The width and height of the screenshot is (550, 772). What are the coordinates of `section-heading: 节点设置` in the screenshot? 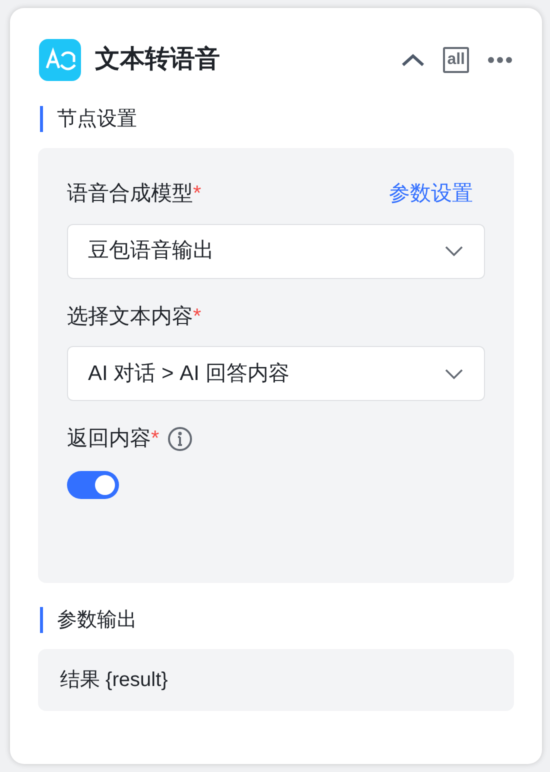 It's located at (97, 119).